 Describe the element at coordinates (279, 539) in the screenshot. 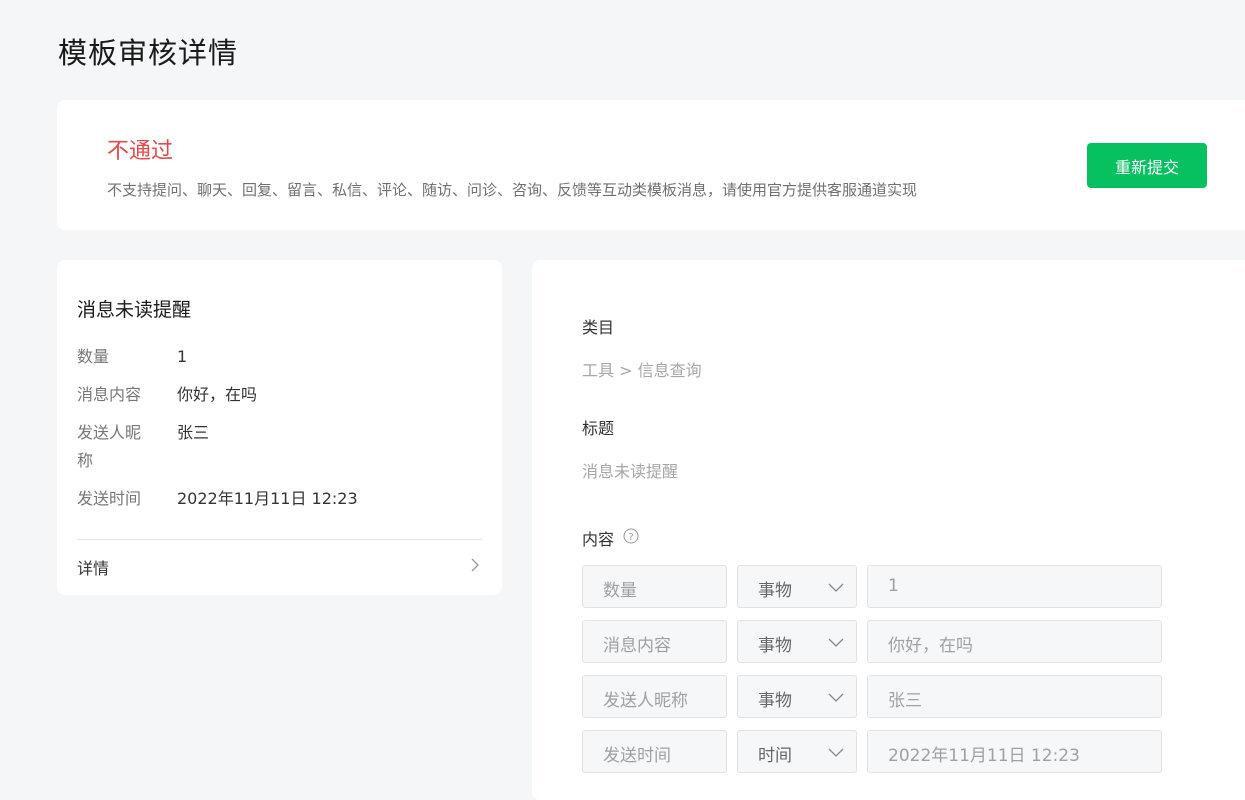

I see `preview-divider` at that location.